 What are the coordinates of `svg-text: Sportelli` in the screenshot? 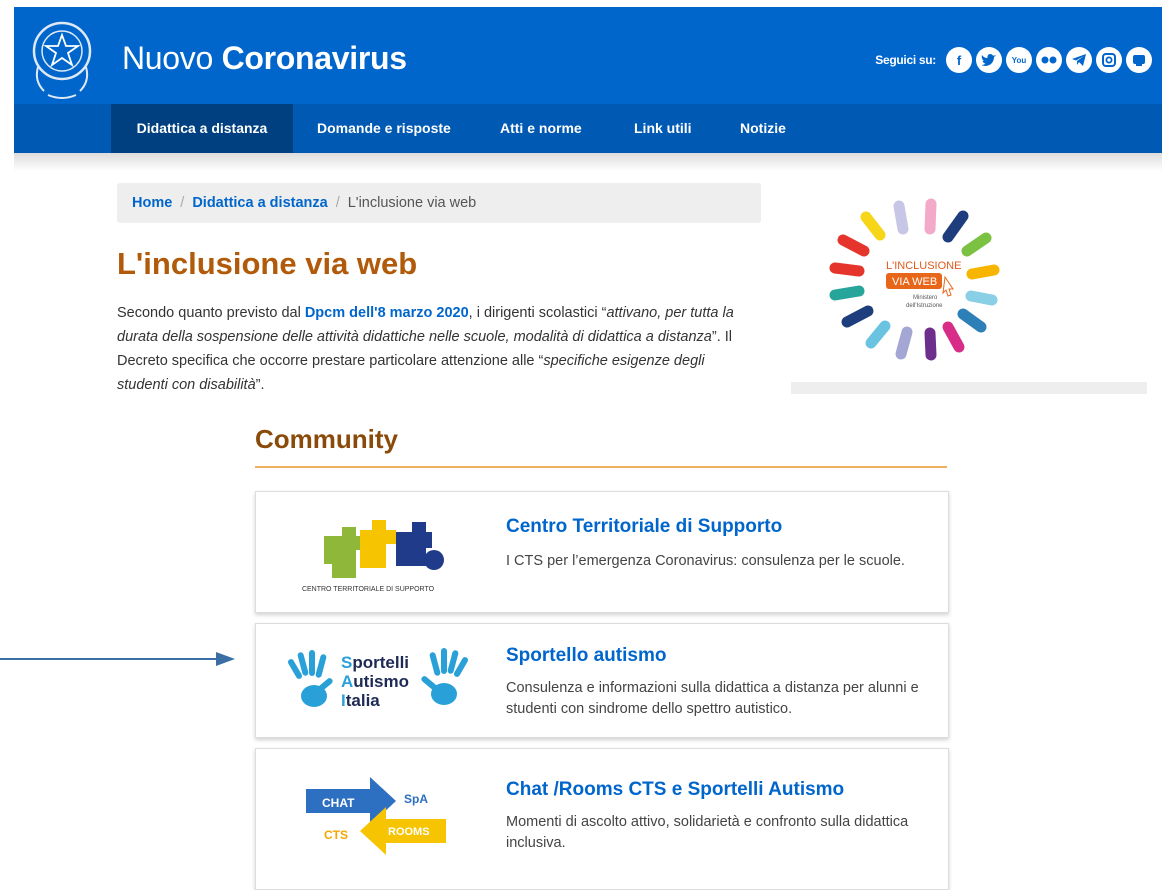 It's located at (375, 662).